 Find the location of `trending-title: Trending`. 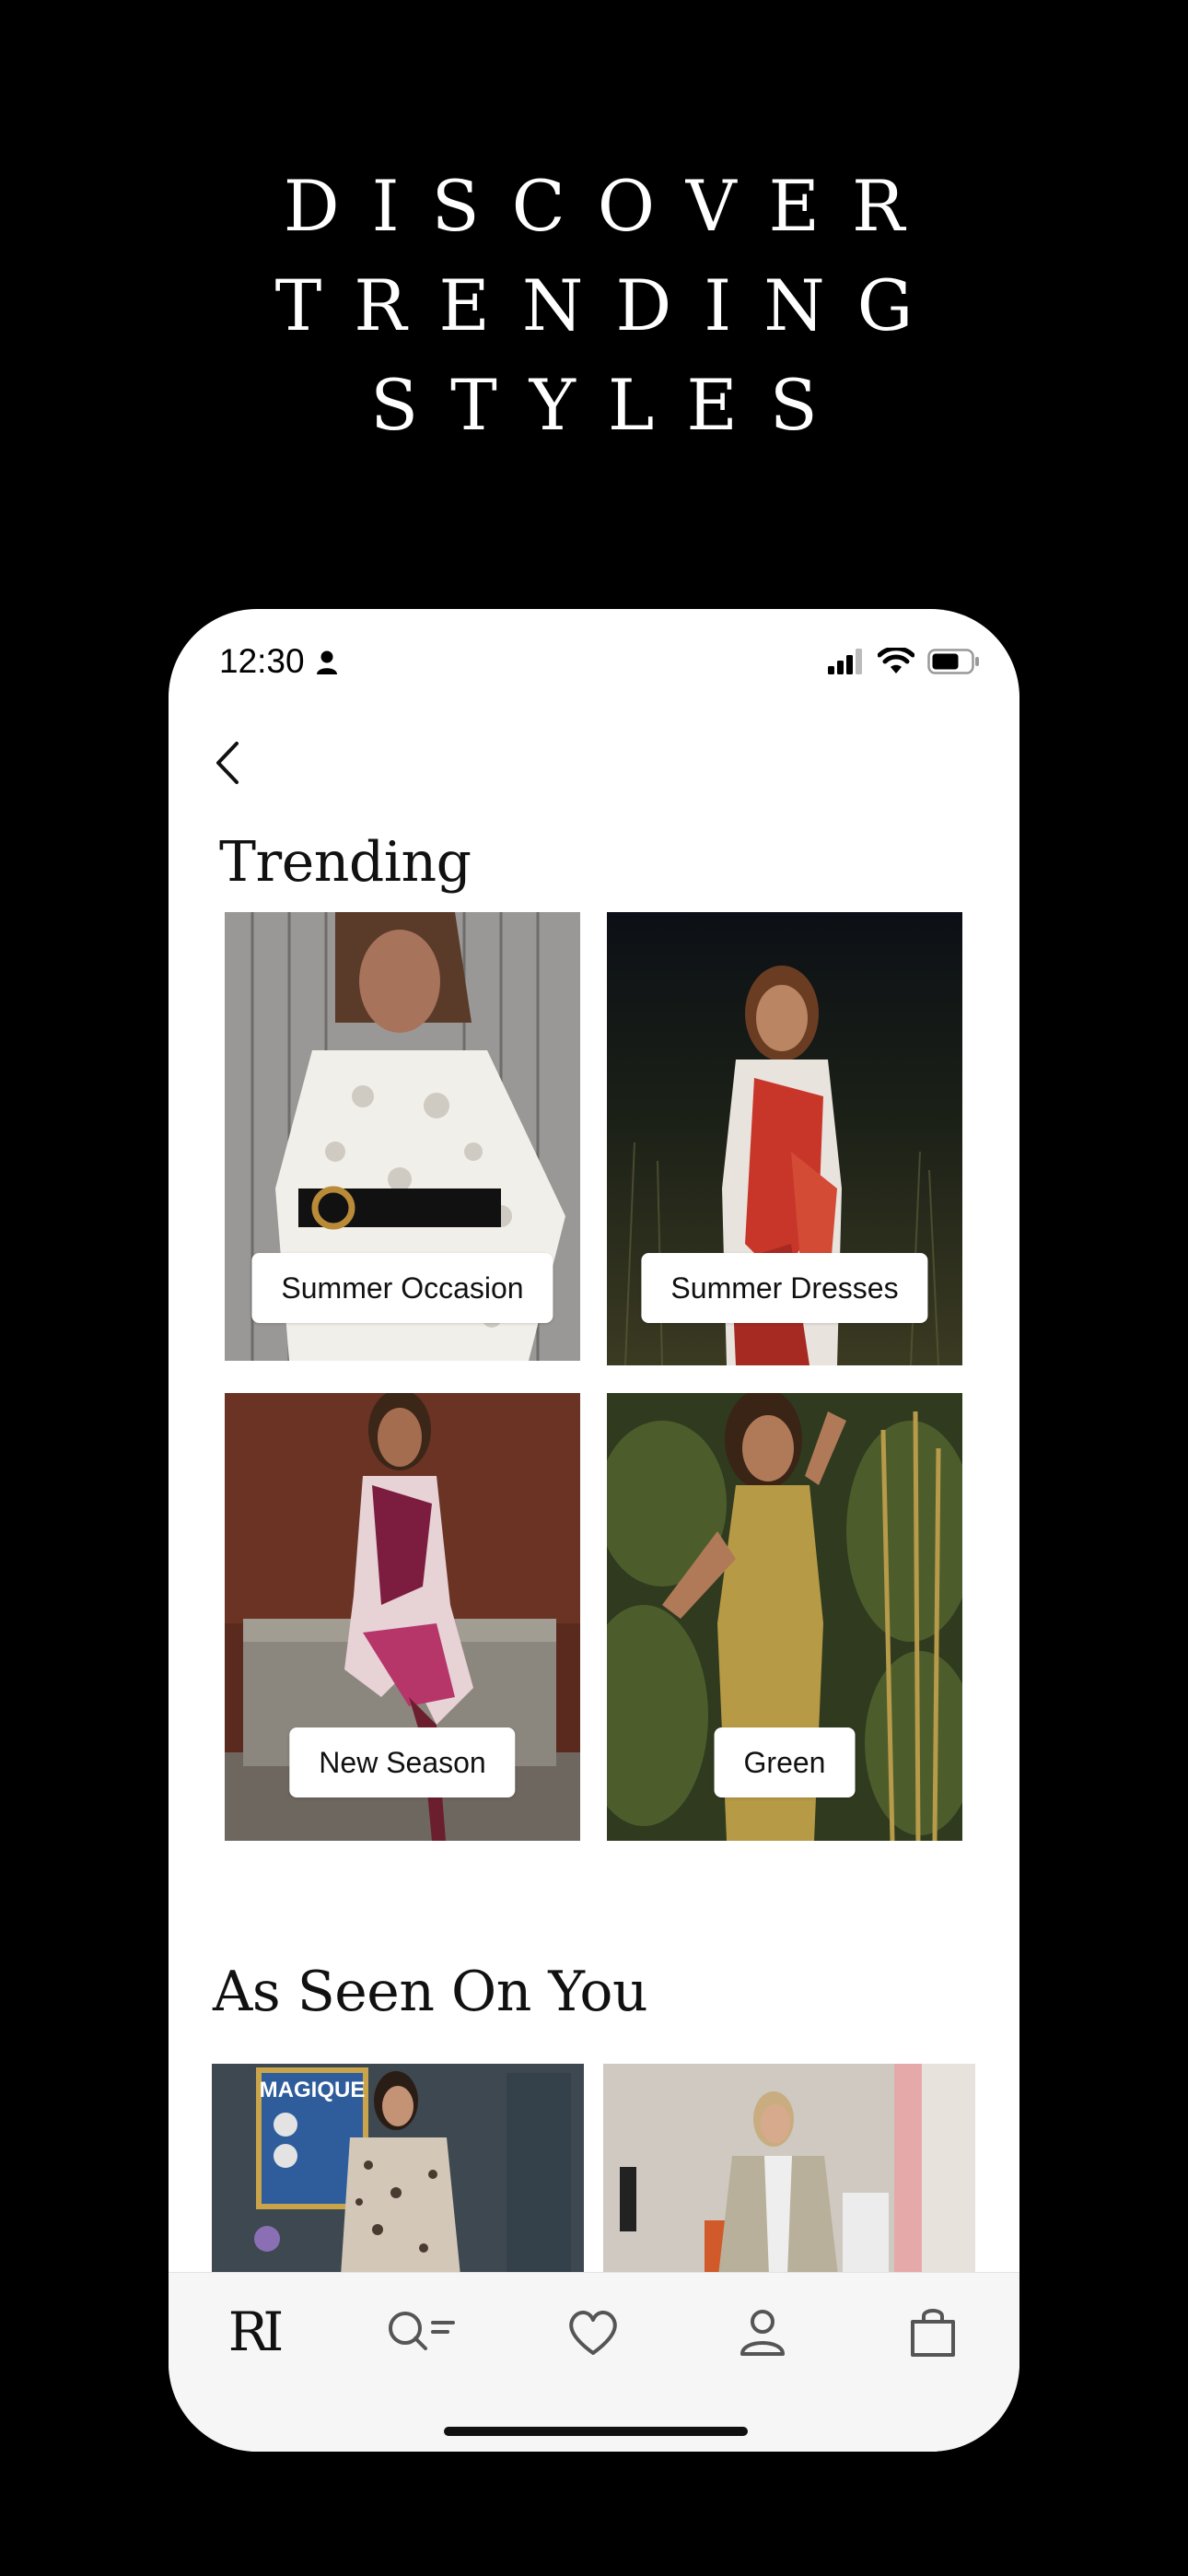

trending-title: Trending is located at coordinates (345, 862).